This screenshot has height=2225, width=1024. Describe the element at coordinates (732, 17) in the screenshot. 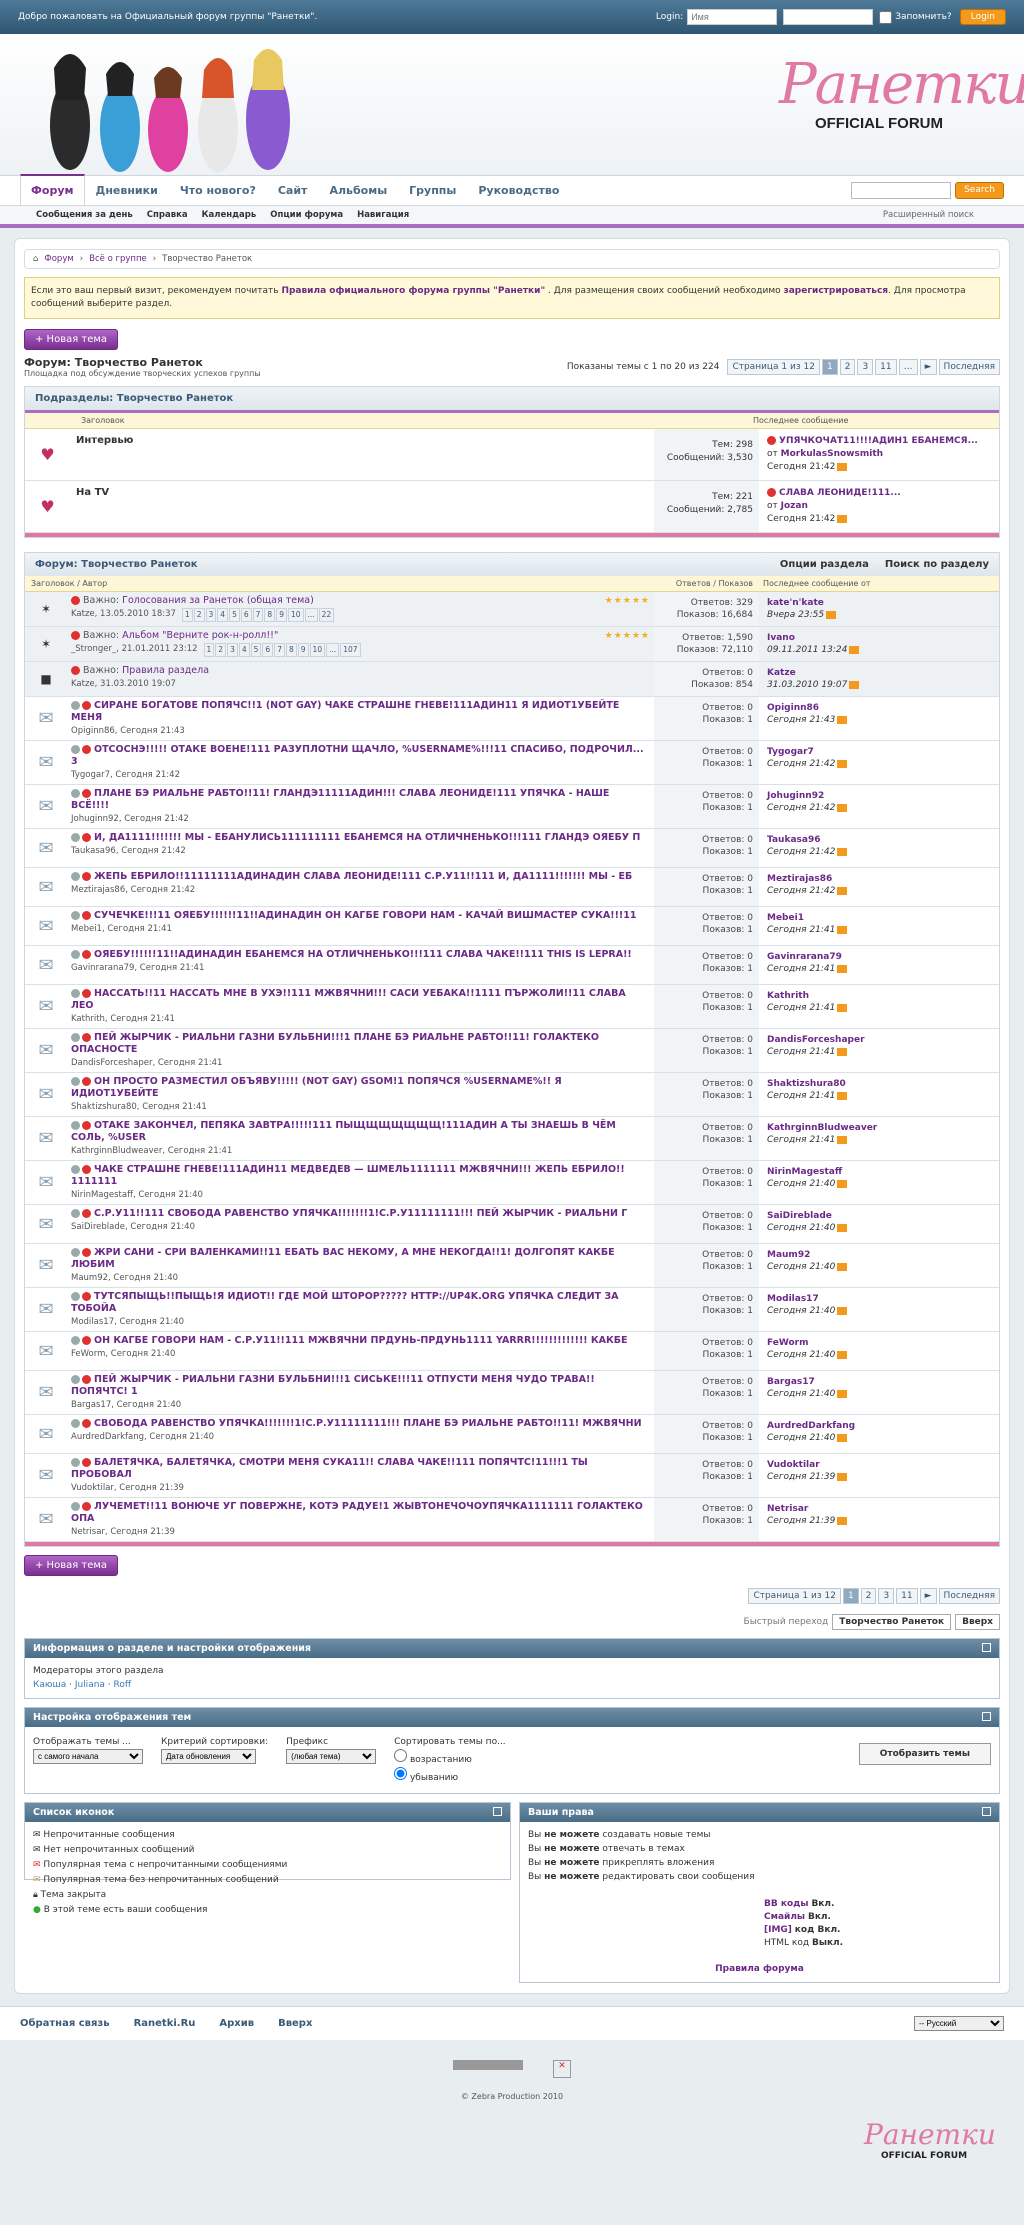

I see `username-input` at that location.